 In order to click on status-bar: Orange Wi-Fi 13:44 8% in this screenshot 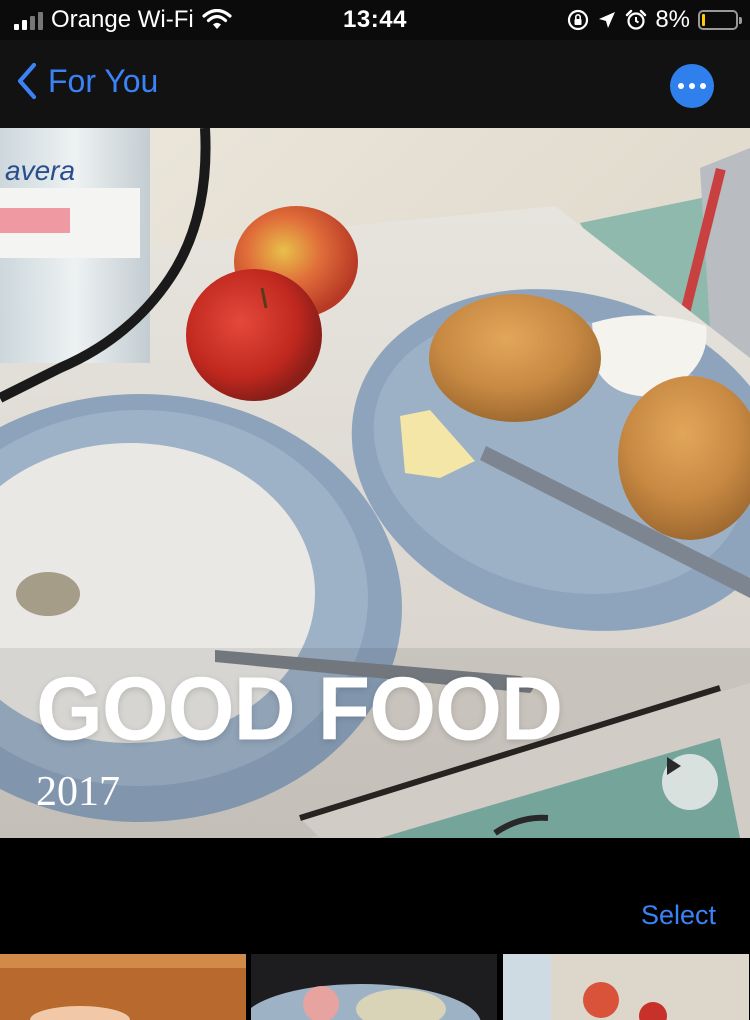, I will do `click(375, 20)`.